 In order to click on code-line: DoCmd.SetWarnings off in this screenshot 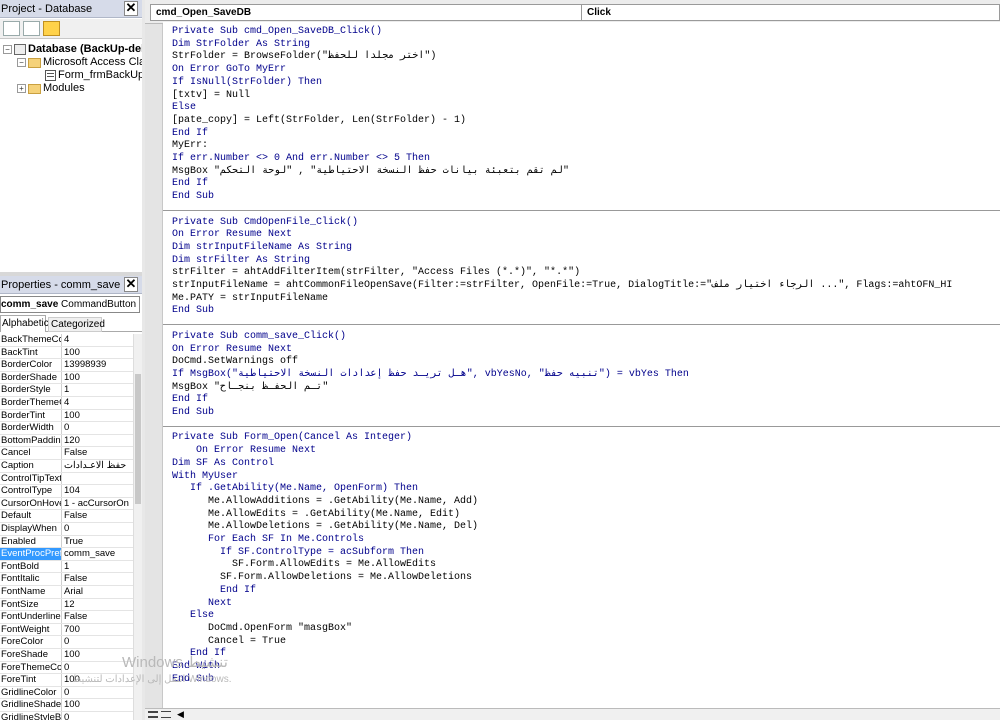, I will do `click(235, 362)`.